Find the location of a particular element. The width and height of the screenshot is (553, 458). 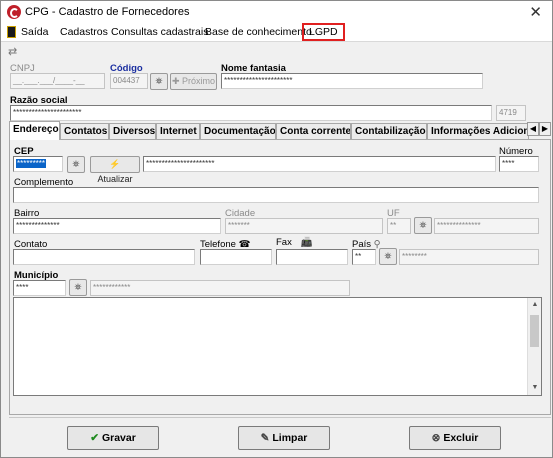

menu-base-de-conhecimento: Base de conhecimento is located at coordinates (258, 32).